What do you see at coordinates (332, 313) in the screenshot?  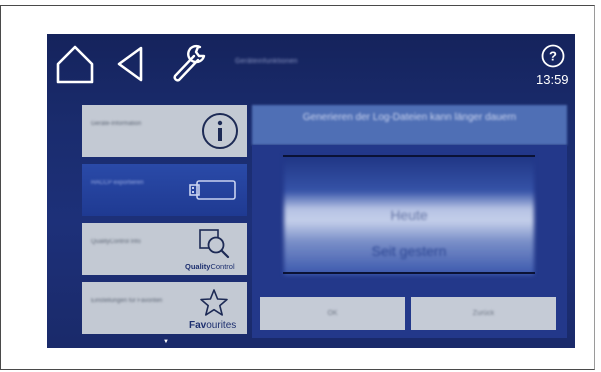 I see `ok-button: OK` at bounding box center [332, 313].